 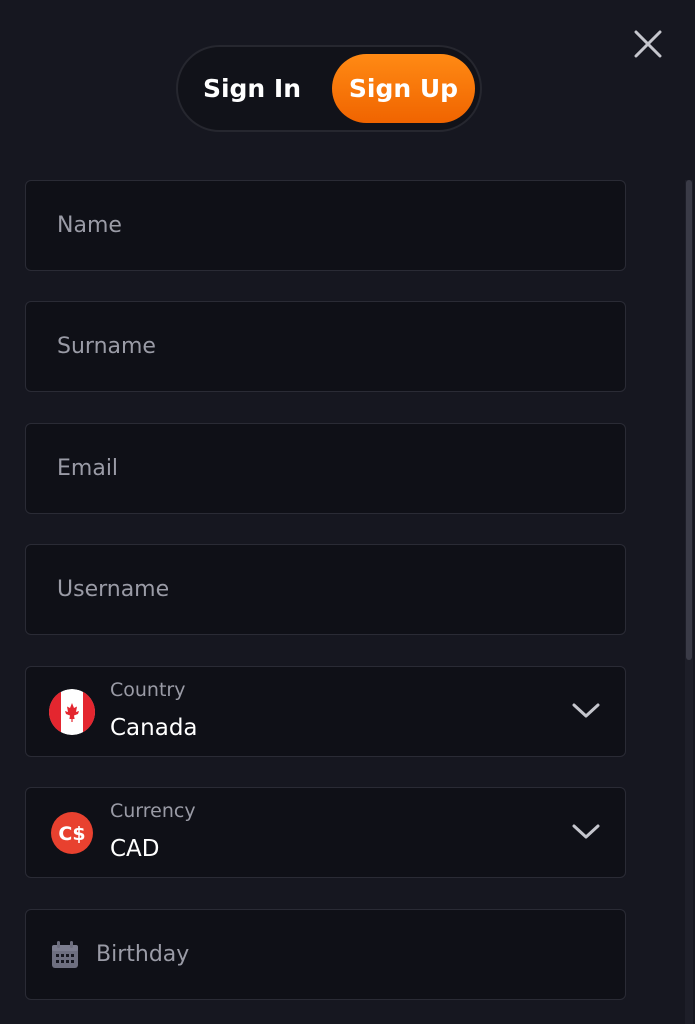 What do you see at coordinates (65, 955) in the screenshot?
I see `calendar-icon` at bounding box center [65, 955].